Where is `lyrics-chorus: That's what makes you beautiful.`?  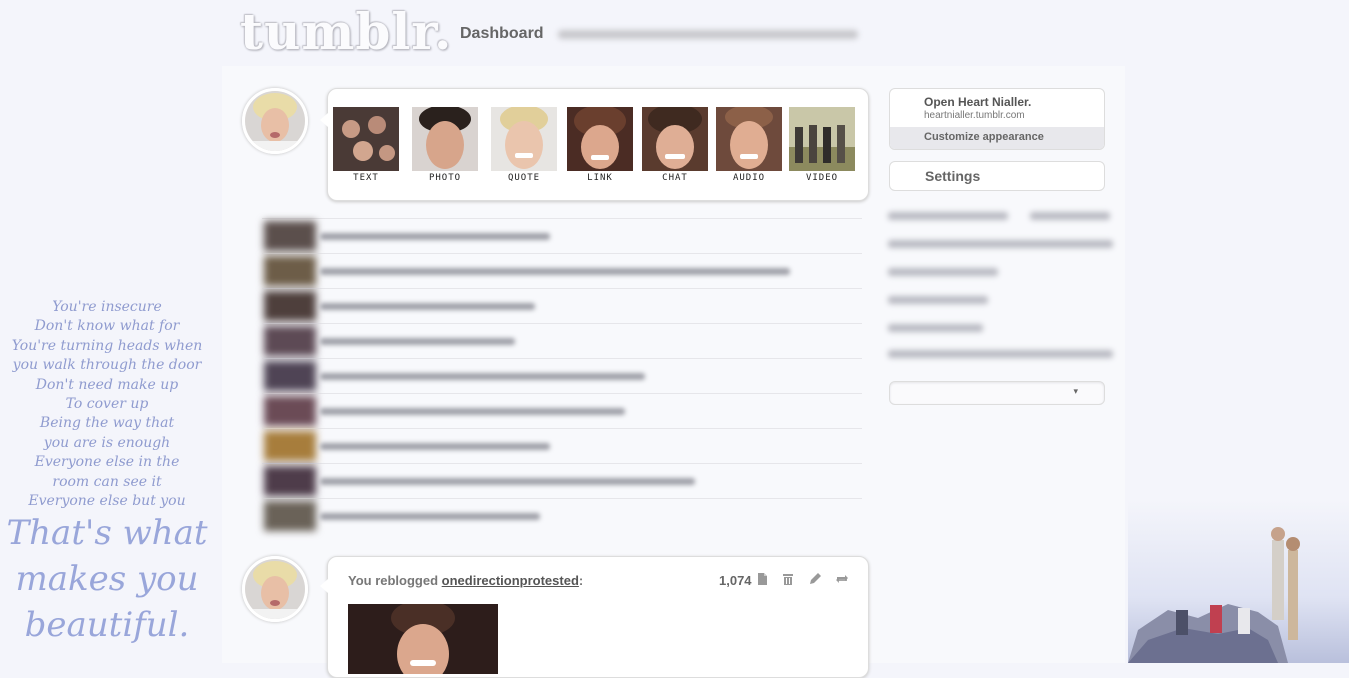 lyrics-chorus: That's what makes you beautiful. is located at coordinates (107, 579).